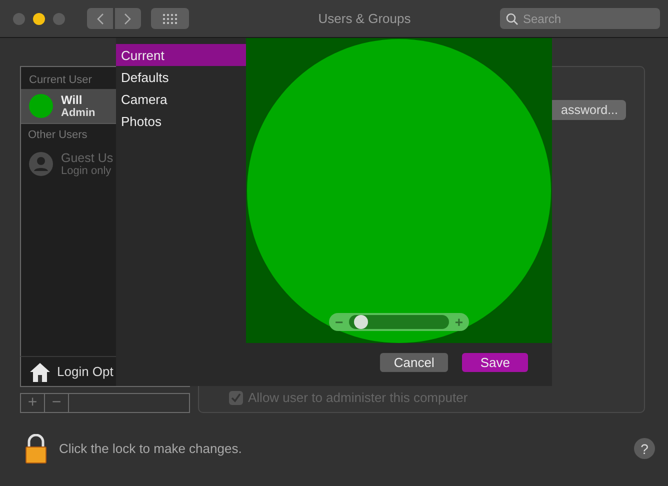 This screenshot has width=668, height=486. Describe the element at coordinates (495, 362) in the screenshot. I see `save-button: Save` at that location.